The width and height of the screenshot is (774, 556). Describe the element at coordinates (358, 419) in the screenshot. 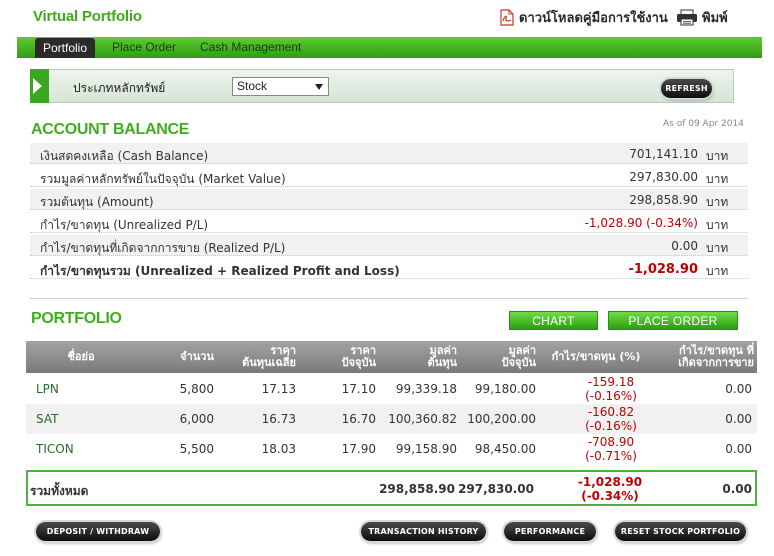

I see `price-cell: 16.70` at that location.